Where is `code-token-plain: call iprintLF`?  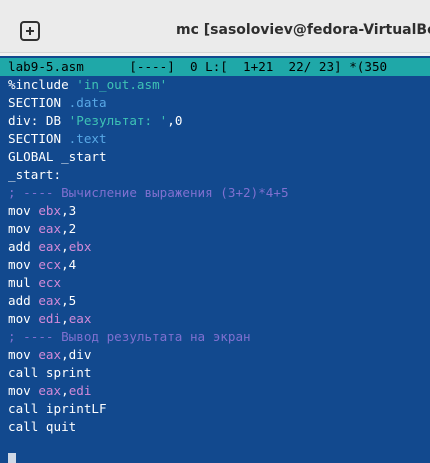
code-token-plain: call iprintLF is located at coordinates (57, 408).